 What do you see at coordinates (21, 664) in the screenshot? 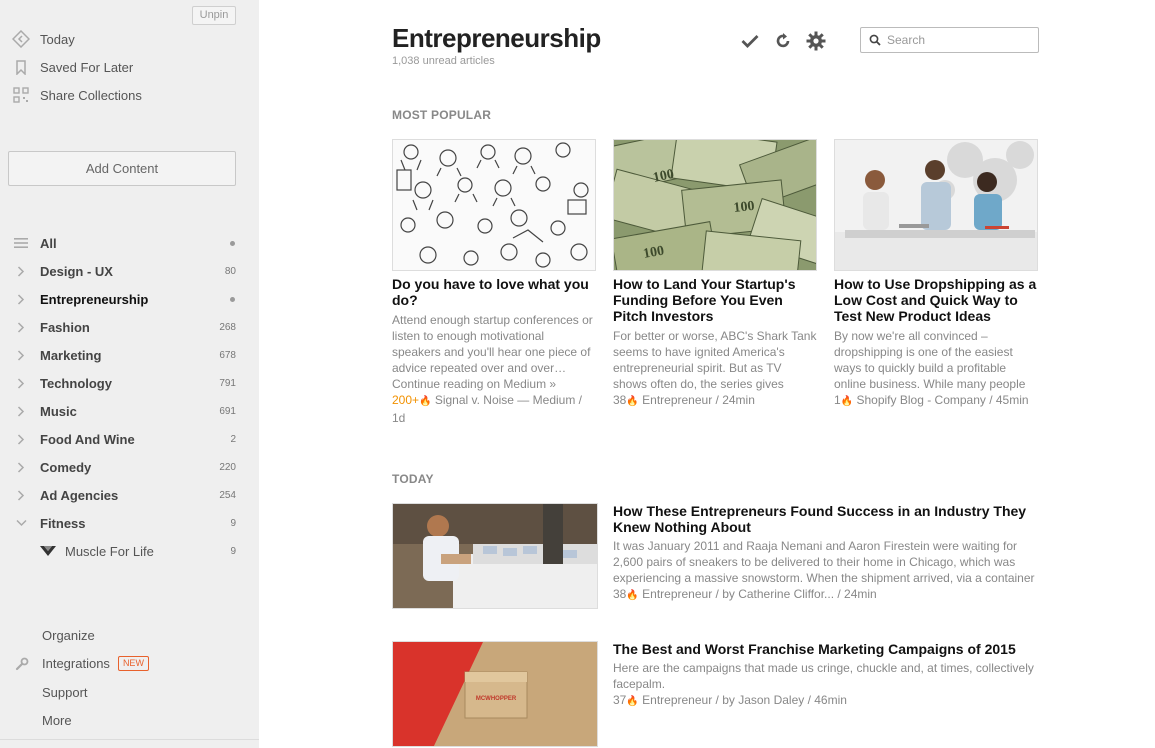
I see `wrench-icon` at bounding box center [21, 664].